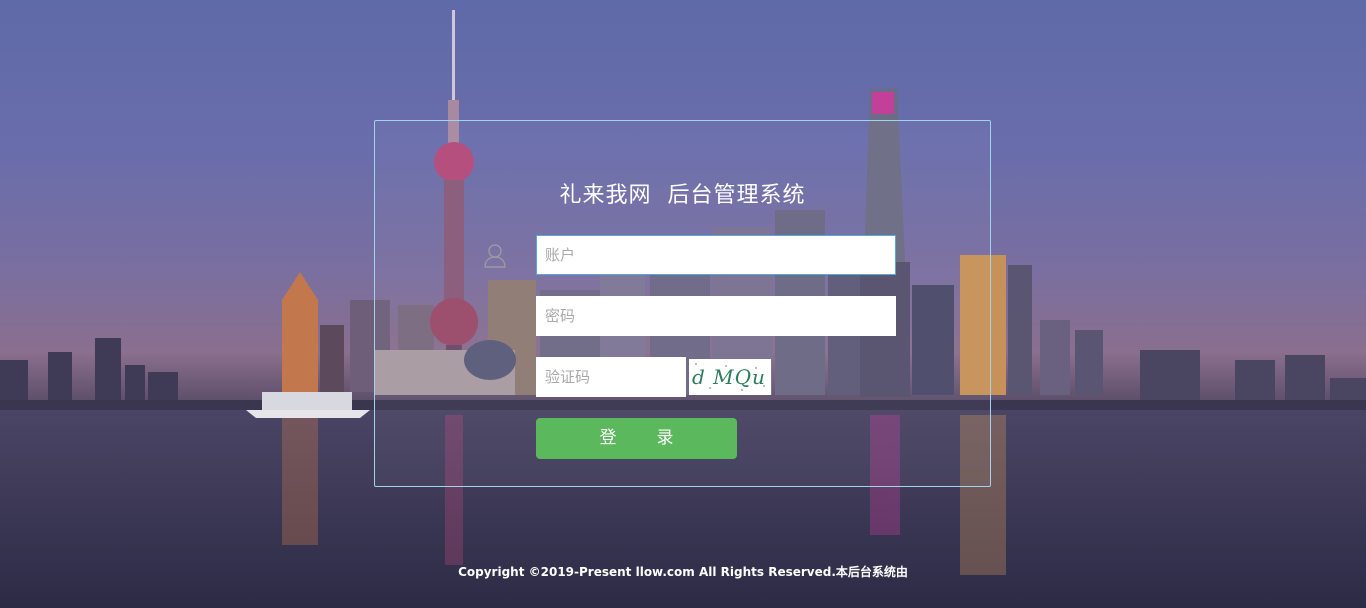  I want to click on captcha-input, so click(611, 377).